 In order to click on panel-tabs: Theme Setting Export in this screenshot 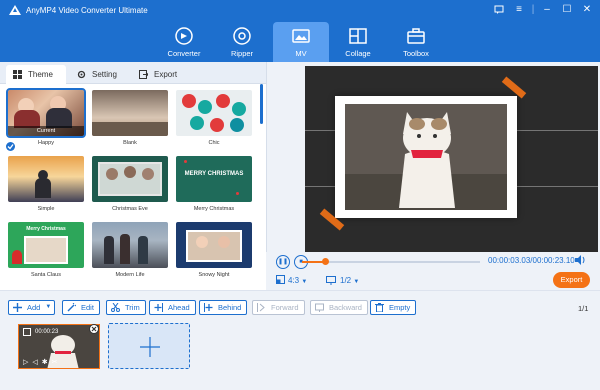, I will do `click(133, 73)`.